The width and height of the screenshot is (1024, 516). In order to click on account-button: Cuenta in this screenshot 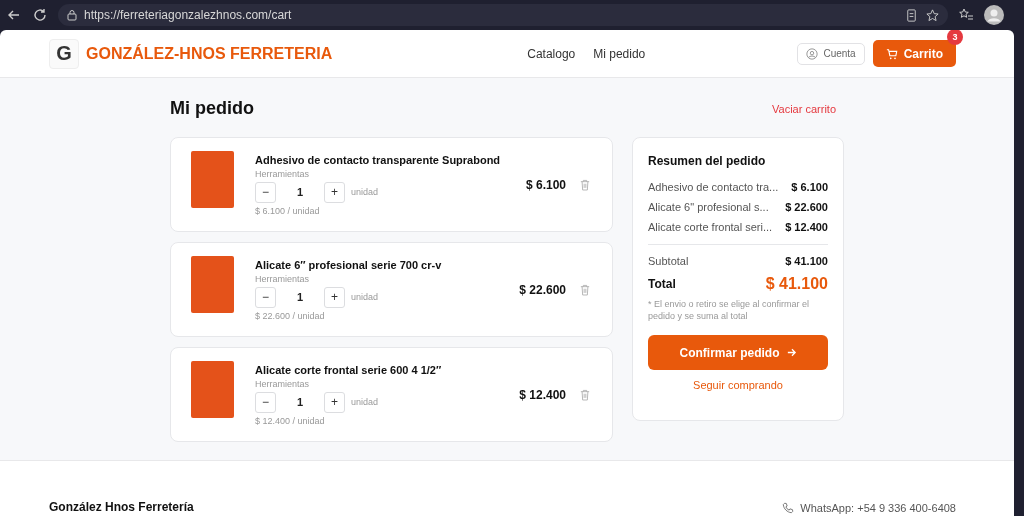, I will do `click(831, 53)`.